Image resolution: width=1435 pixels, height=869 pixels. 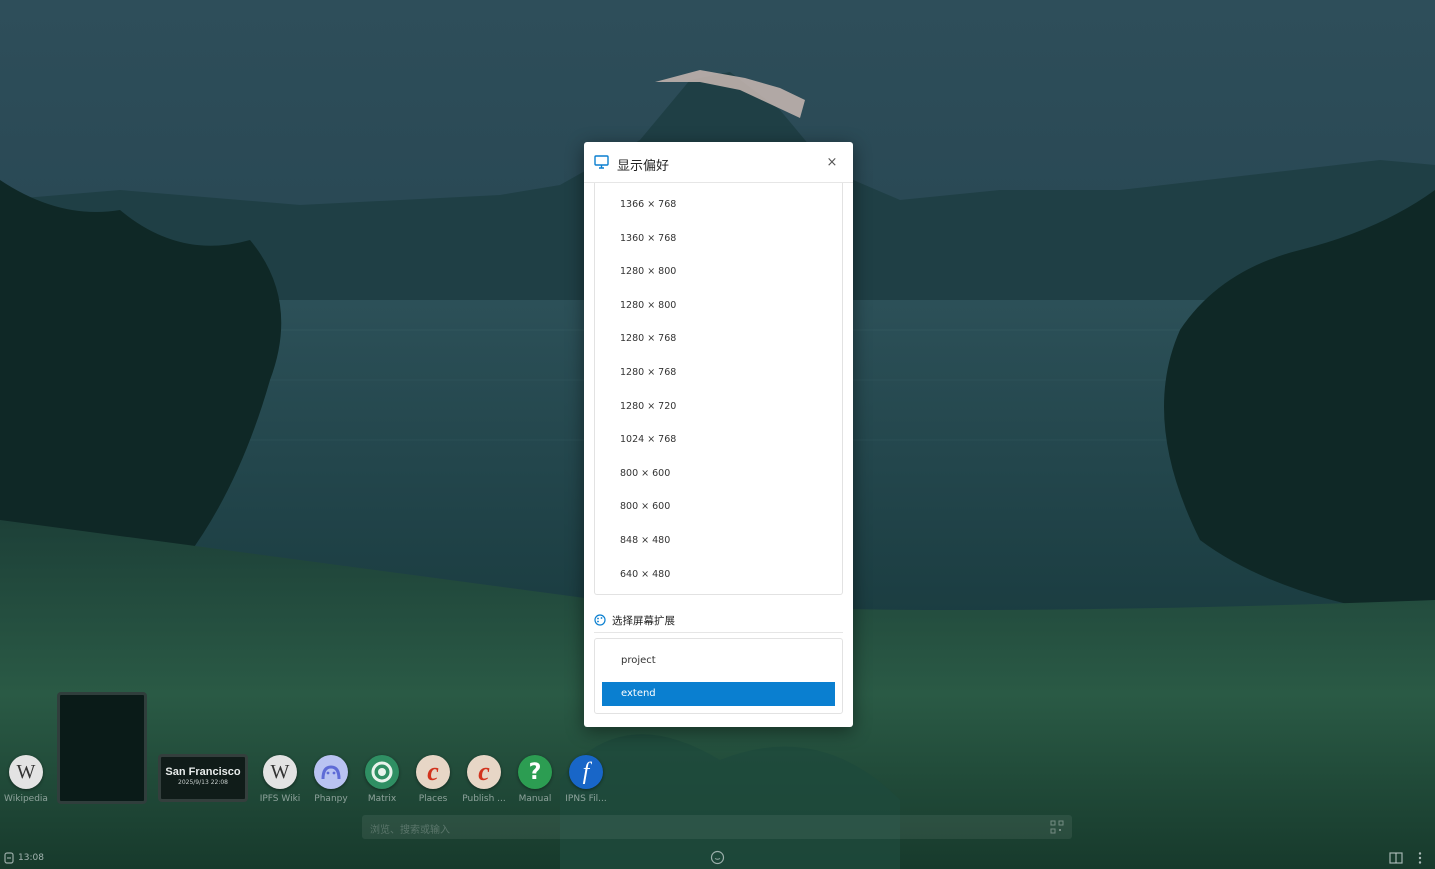 What do you see at coordinates (718, 205) in the screenshot?
I see `resolution-option: 1366 × 768` at bounding box center [718, 205].